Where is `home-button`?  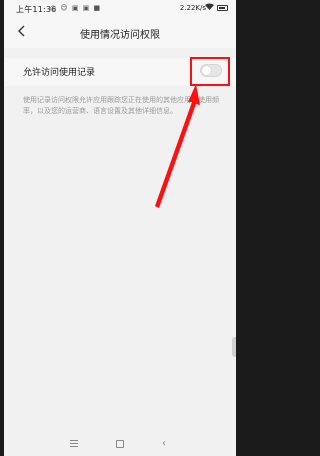 home-button is located at coordinates (120, 444).